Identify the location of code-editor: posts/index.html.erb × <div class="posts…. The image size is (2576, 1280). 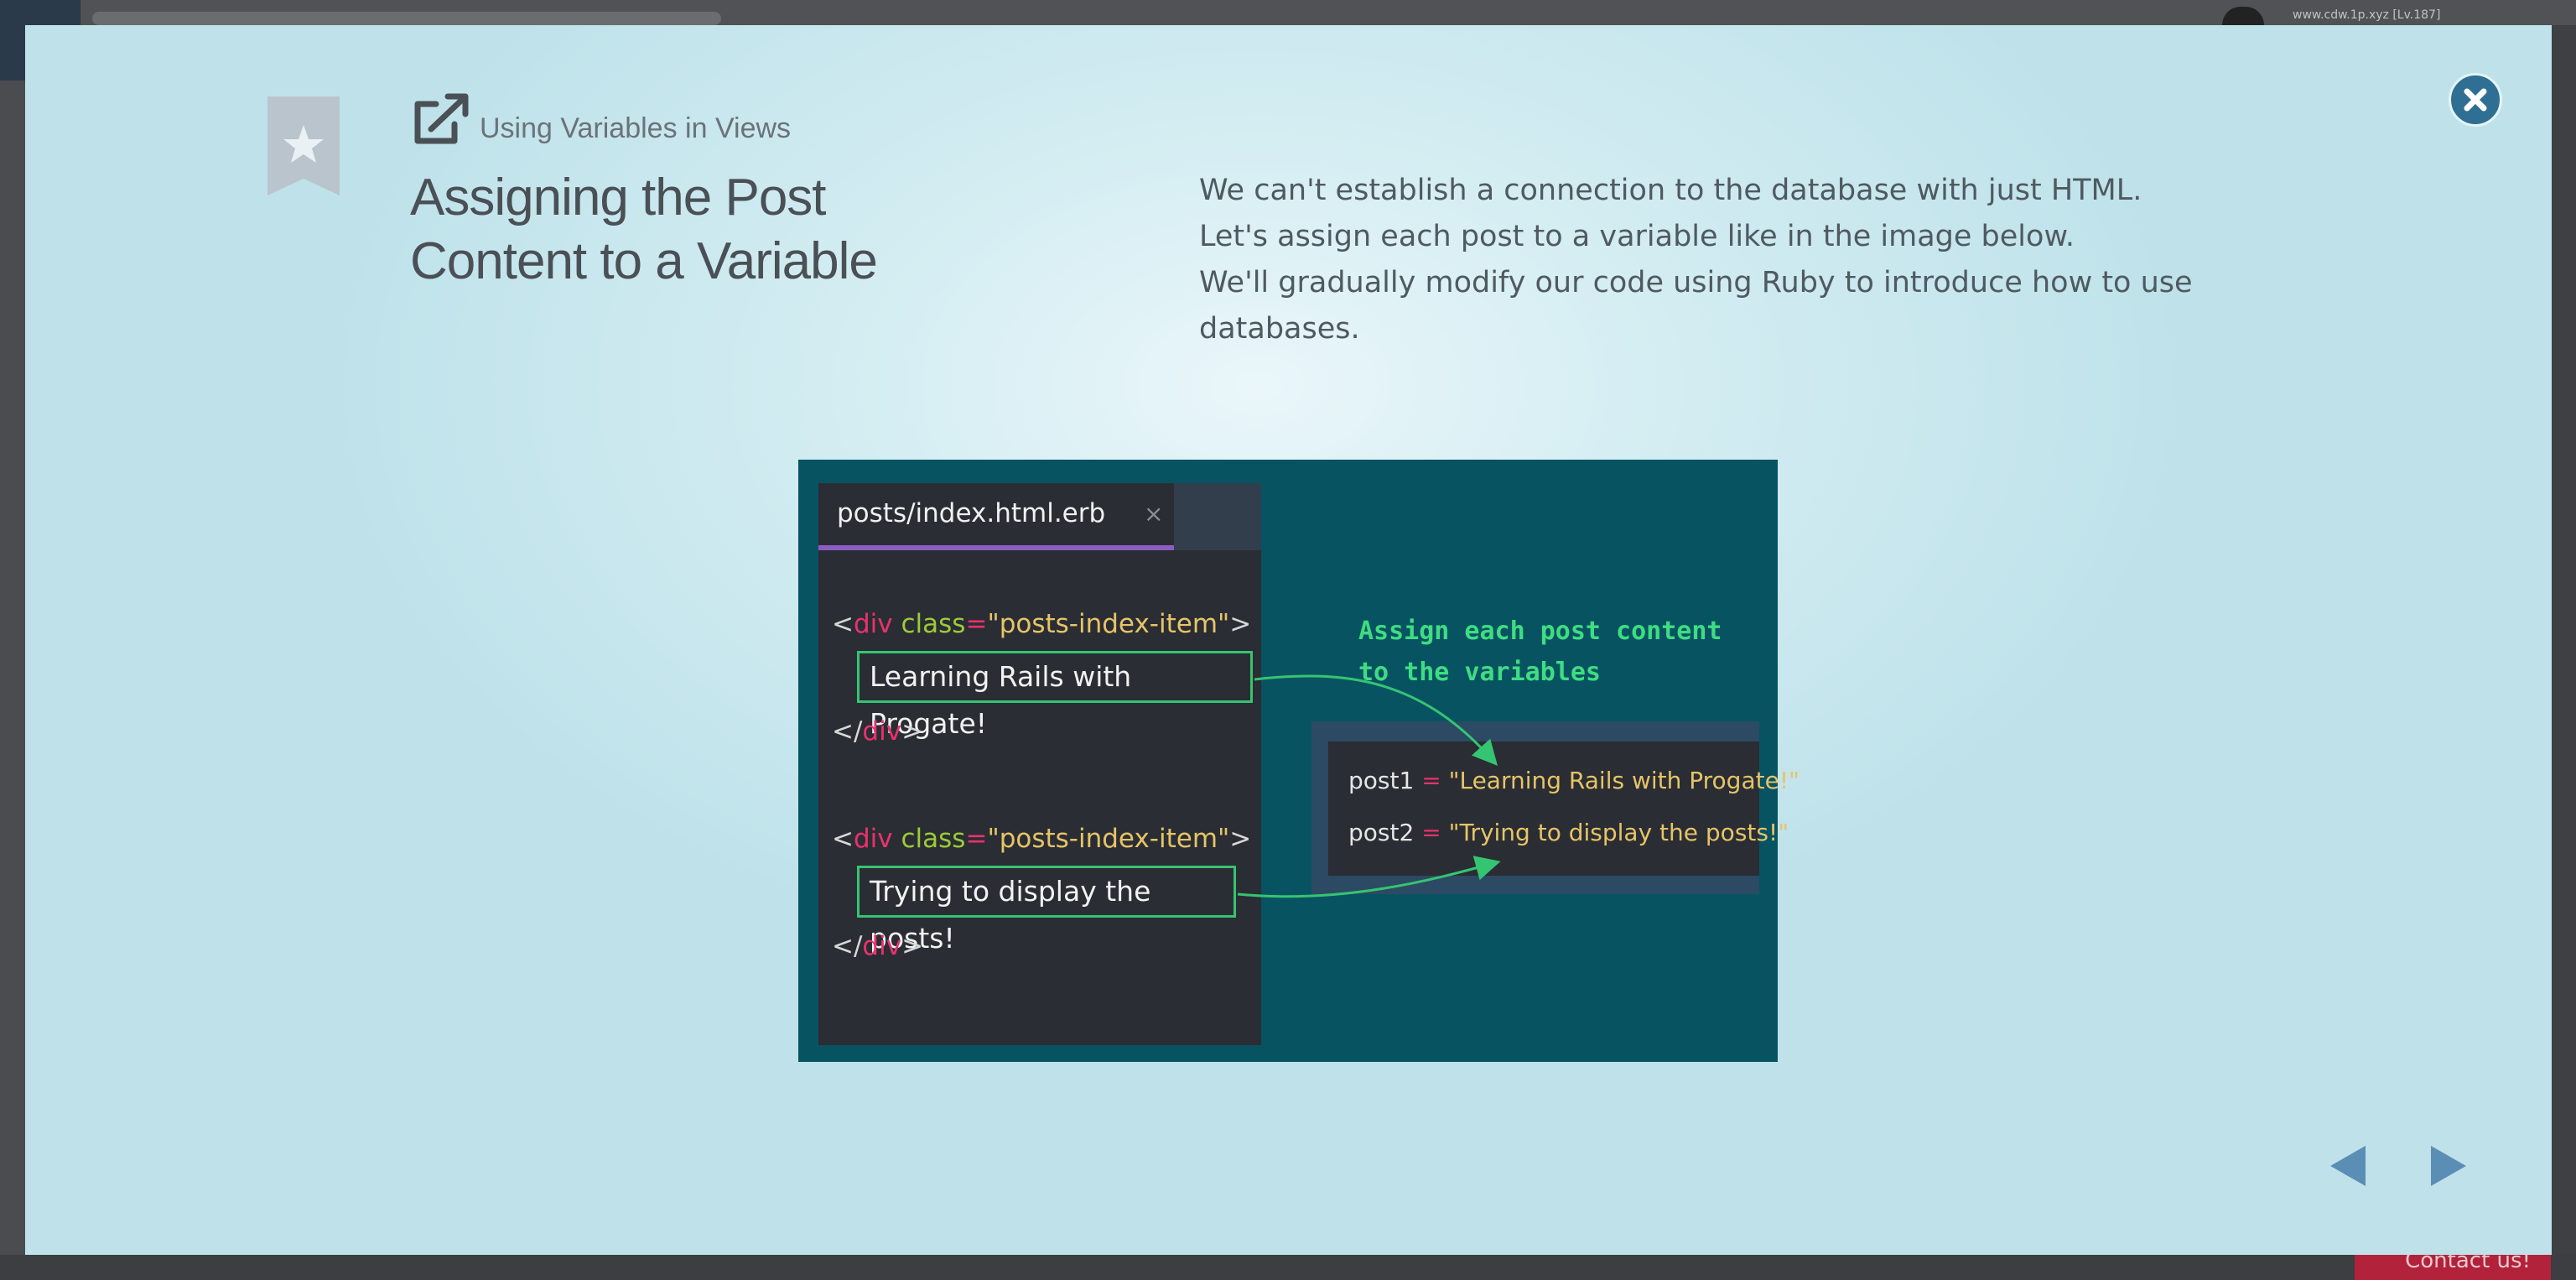
(1039, 764).